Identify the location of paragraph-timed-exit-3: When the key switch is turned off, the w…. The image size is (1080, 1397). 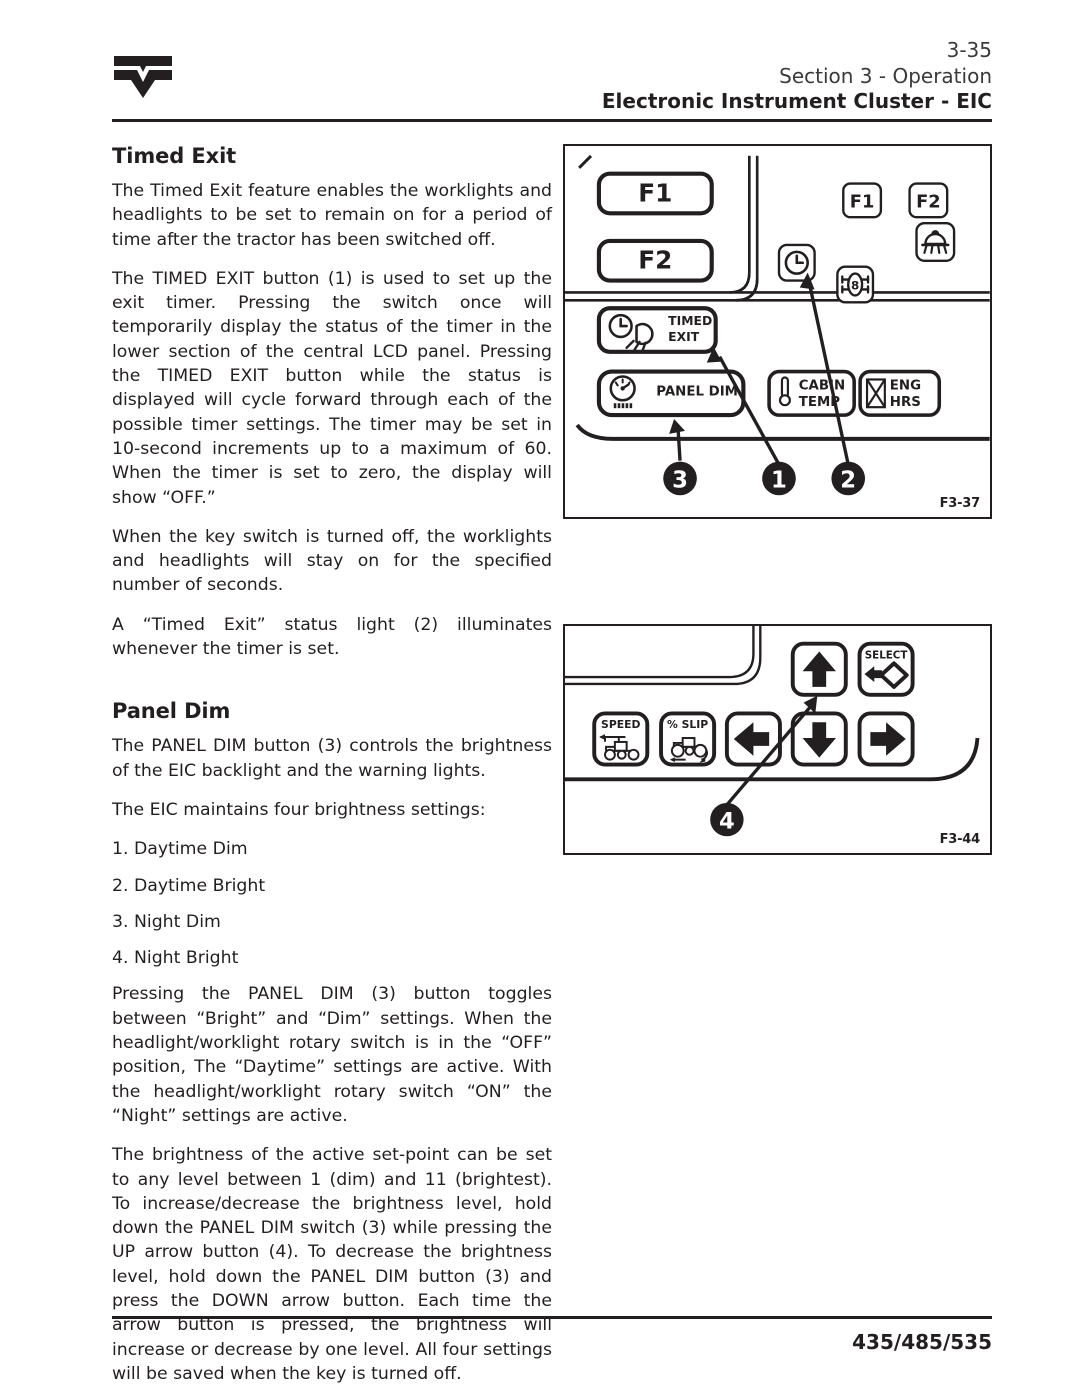
(332, 561).